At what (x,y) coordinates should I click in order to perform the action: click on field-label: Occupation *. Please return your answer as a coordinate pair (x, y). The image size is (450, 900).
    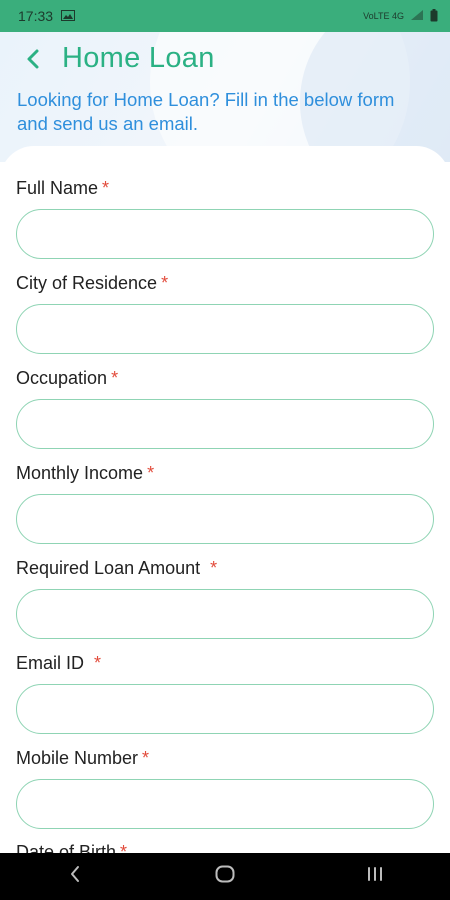
    Looking at the image, I should click on (67, 378).